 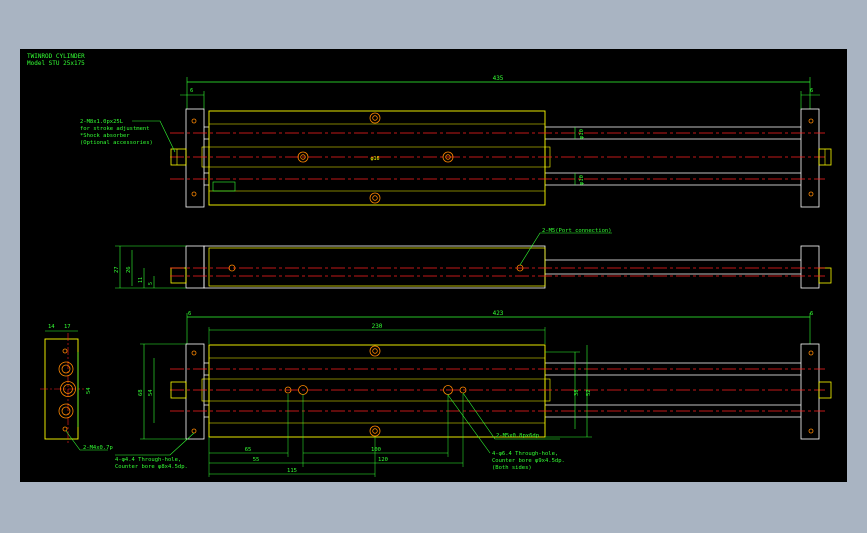 I want to click on through-right-1: 4-φ6.4 Through-hole,, so click(x=525, y=454).